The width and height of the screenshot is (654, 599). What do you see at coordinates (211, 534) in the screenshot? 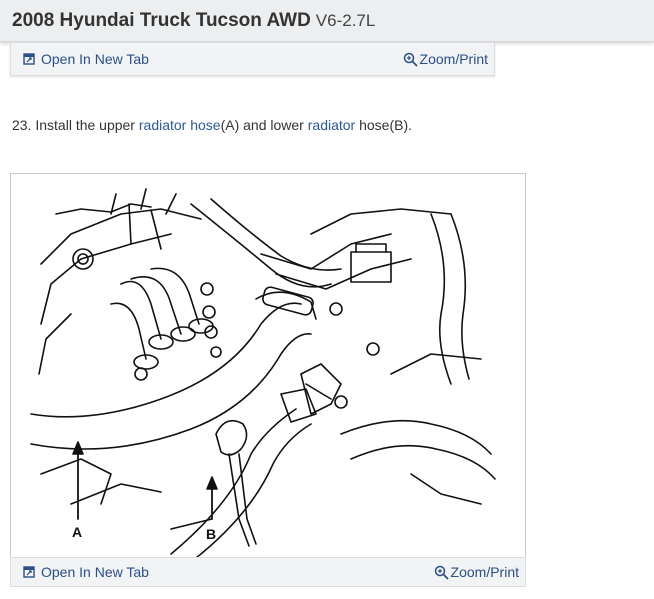
I see `label-b: B` at bounding box center [211, 534].